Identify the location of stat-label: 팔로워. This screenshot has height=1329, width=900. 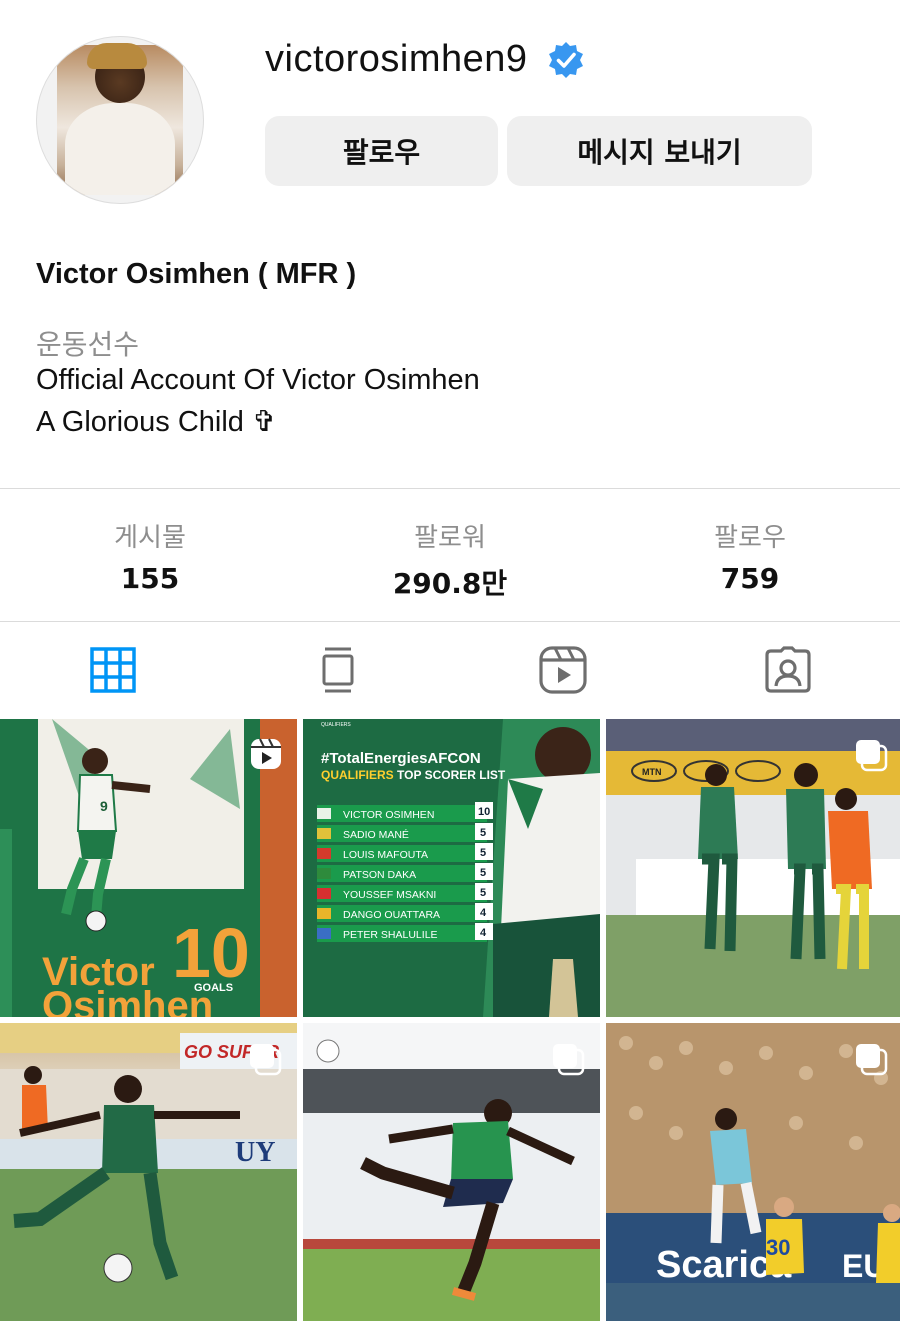
(450, 538).